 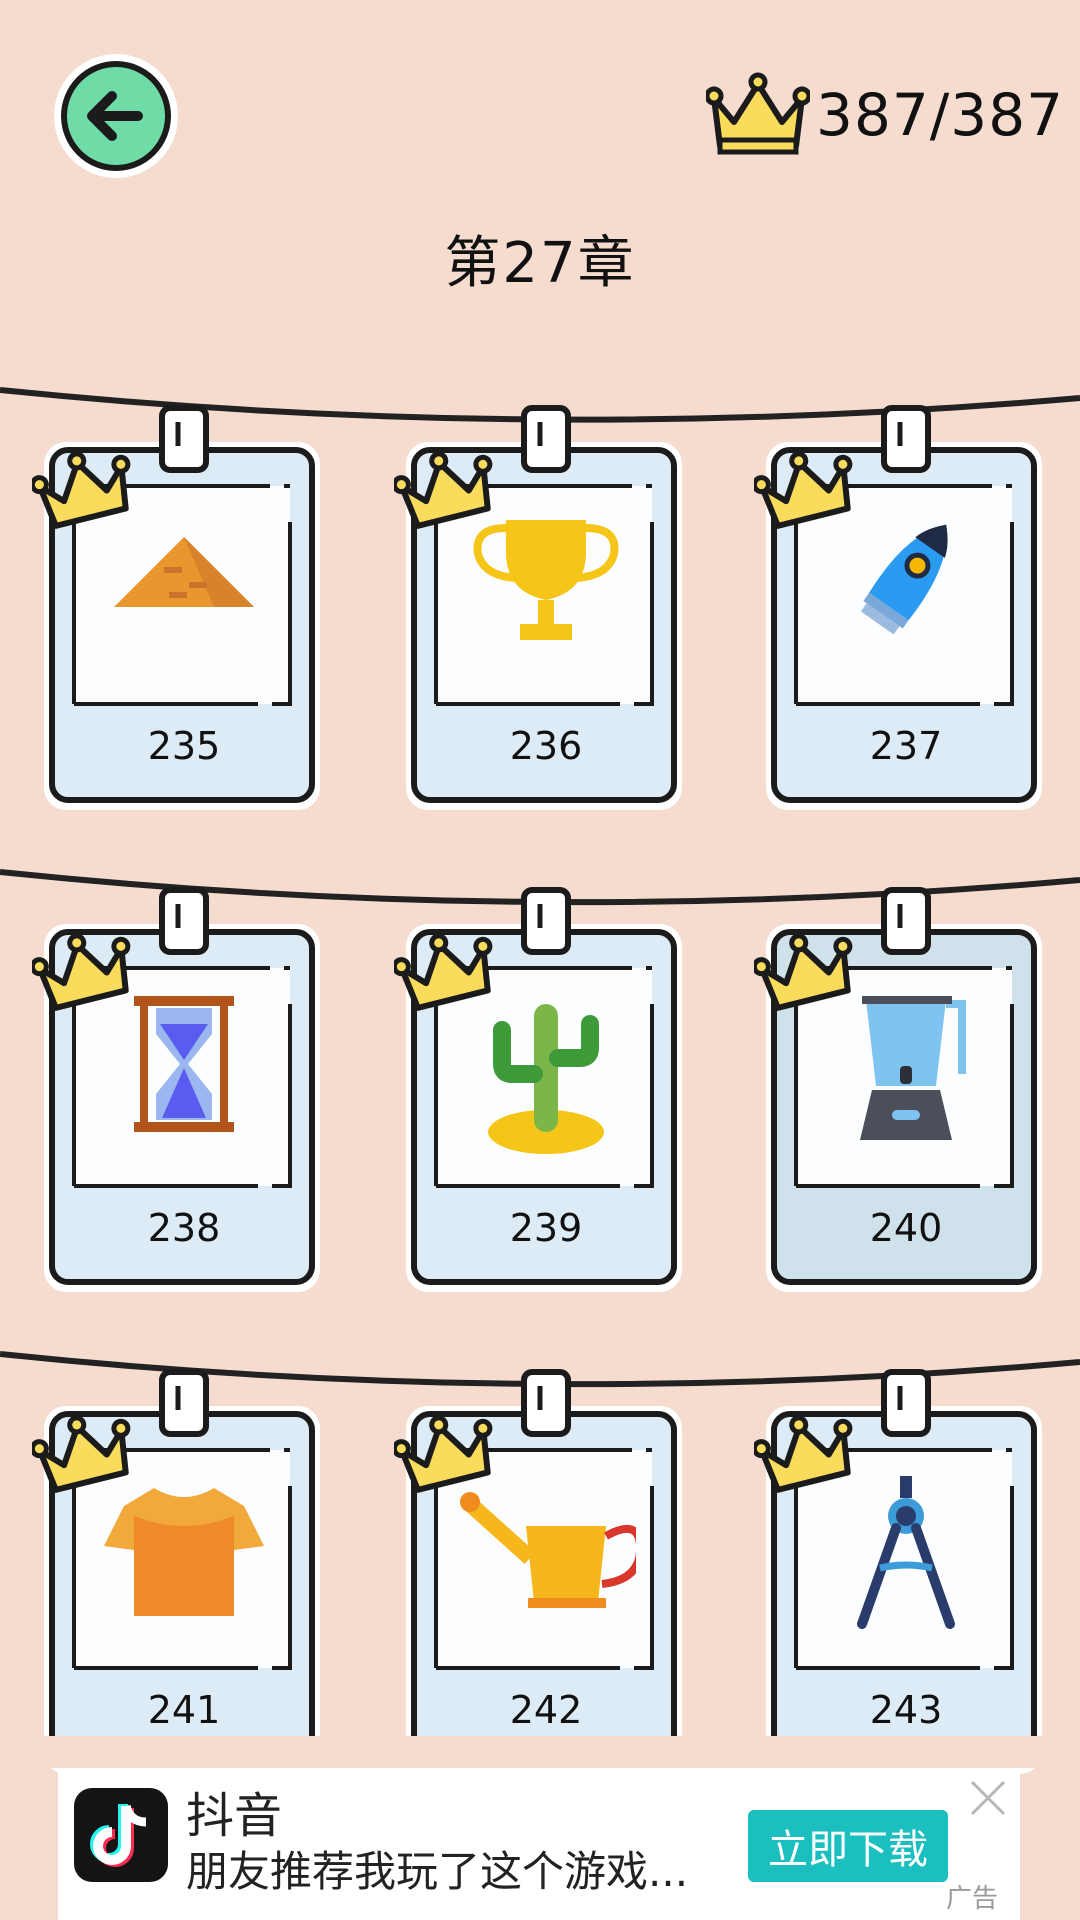 I want to click on level-card-235: 235, so click(x=180, y=611).